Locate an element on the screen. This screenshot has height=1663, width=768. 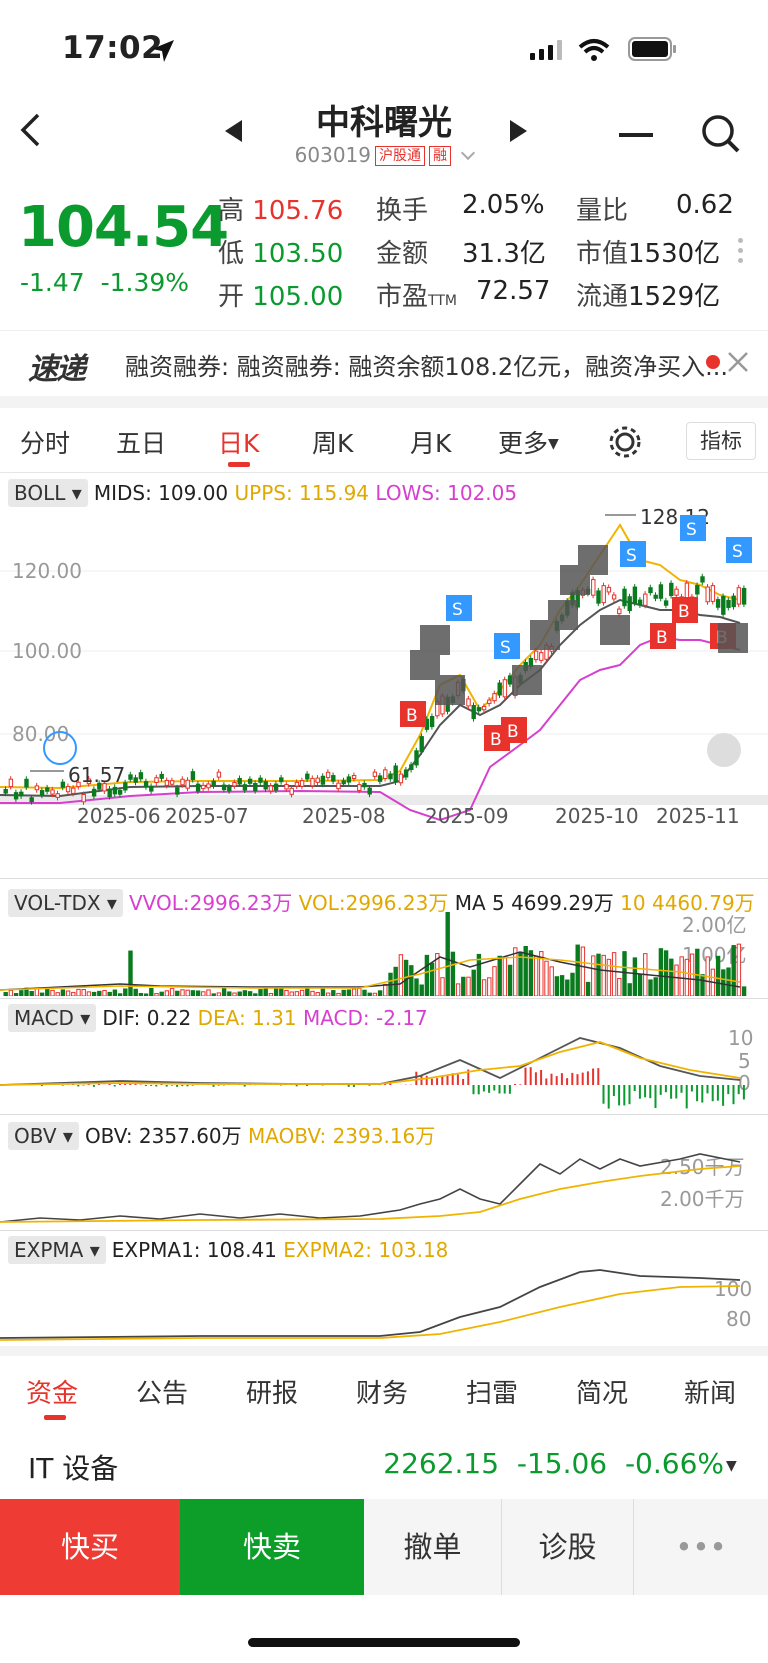
indicator-button: 指标 is located at coordinates (721, 441).